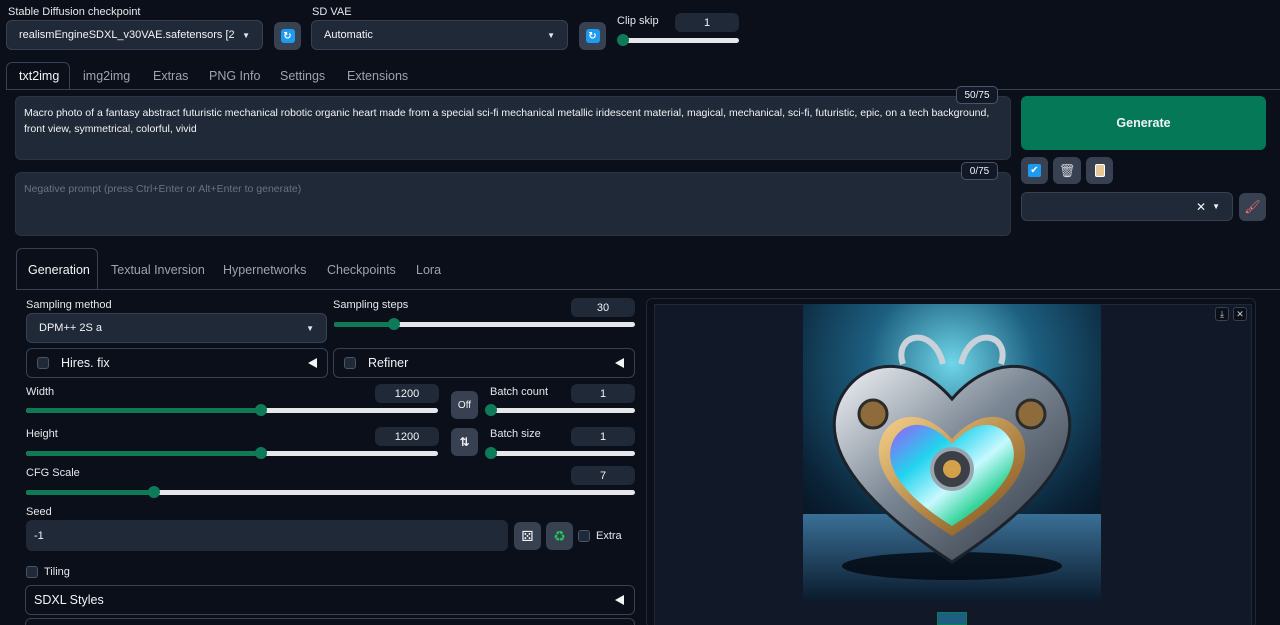 The width and height of the screenshot is (1280, 625). I want to click on refiner-label: Refiner, so click(388, 363).